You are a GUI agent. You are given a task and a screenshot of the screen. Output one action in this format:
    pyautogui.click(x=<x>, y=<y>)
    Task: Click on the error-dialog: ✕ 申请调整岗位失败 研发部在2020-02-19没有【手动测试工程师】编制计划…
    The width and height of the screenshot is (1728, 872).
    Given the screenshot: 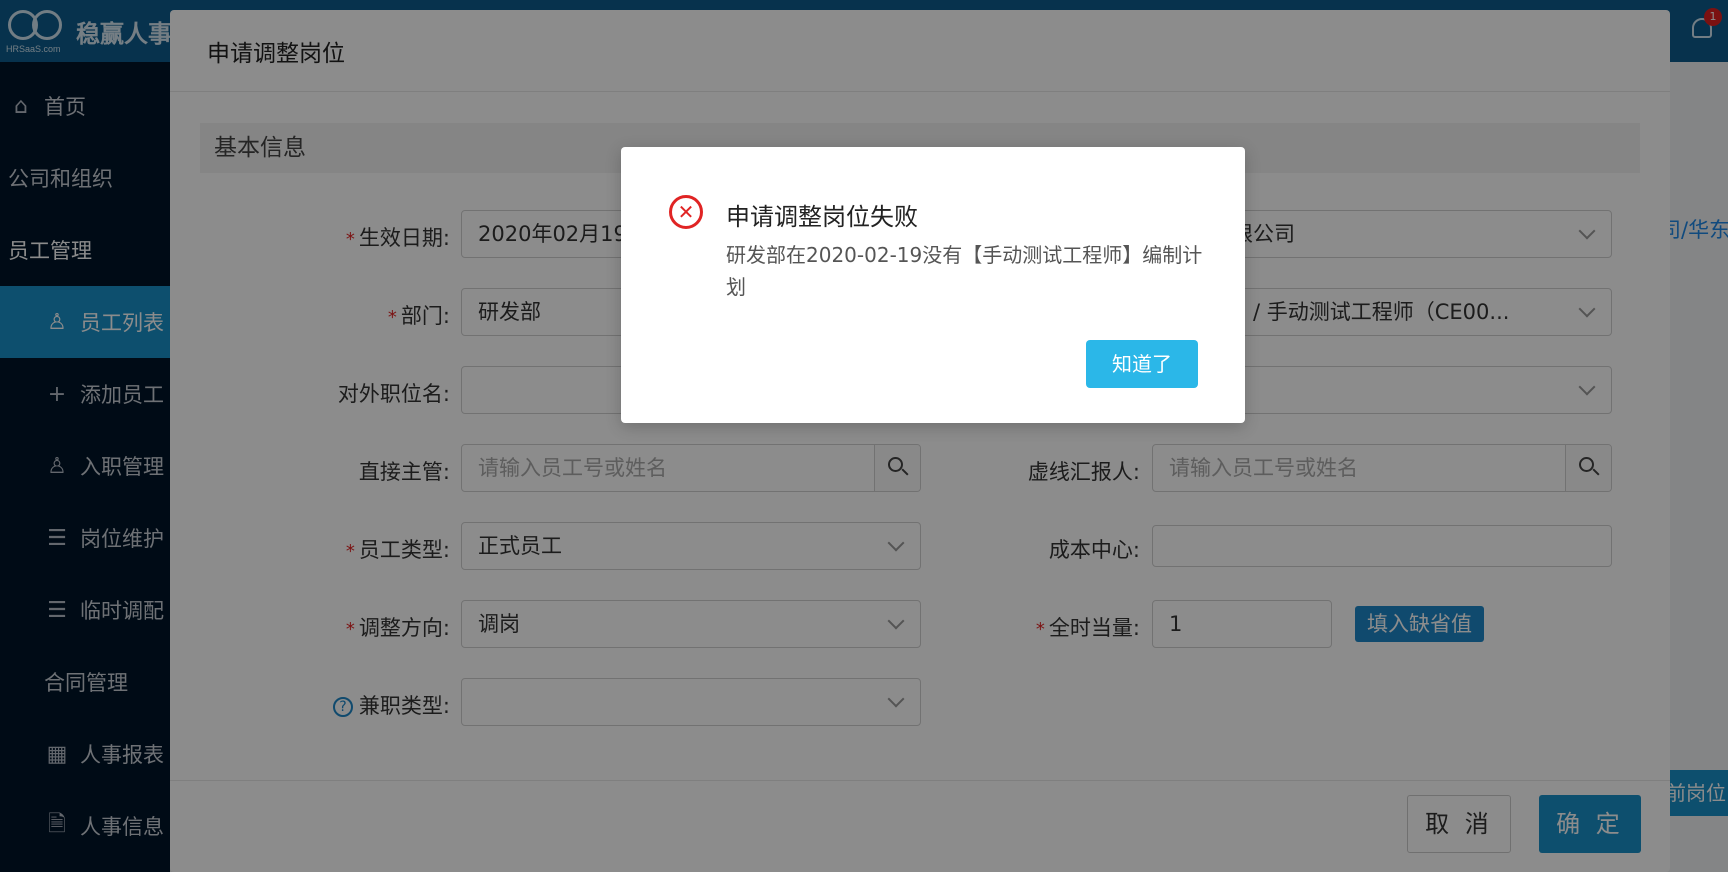 What is the action you would take?
    pyautogui.click(x=933, y=285)
    